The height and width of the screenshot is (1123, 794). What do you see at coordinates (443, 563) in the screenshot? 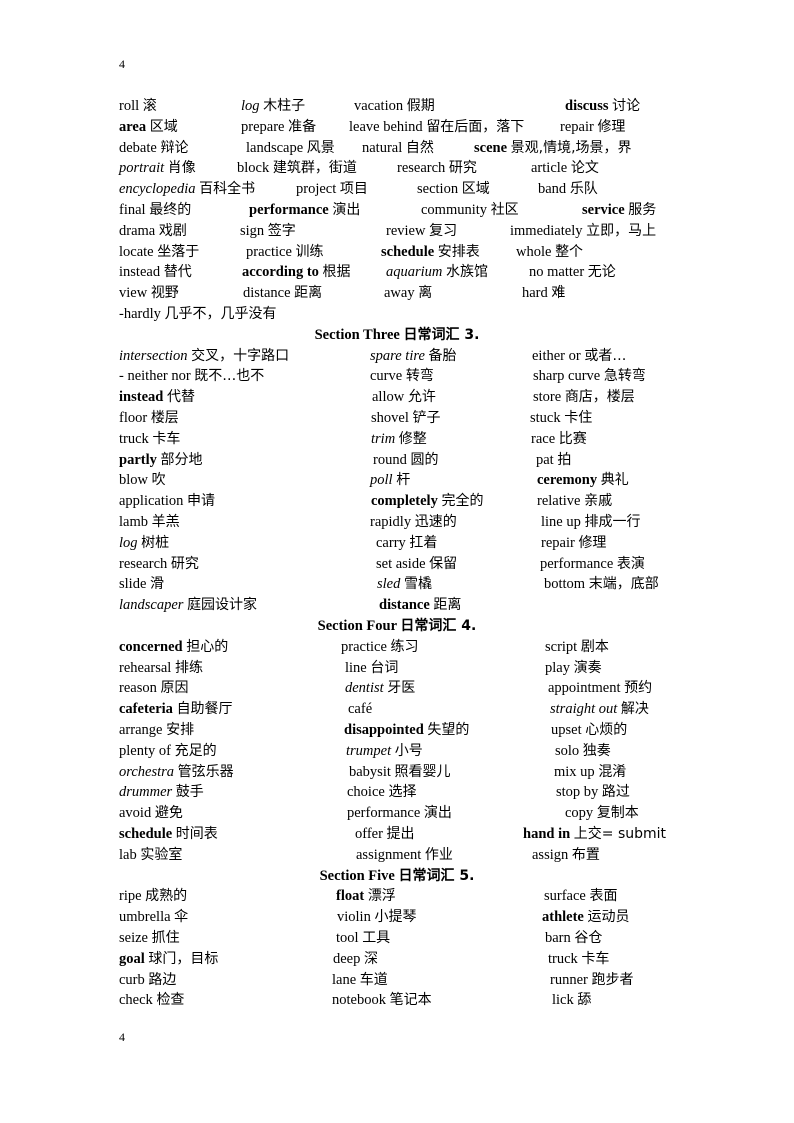
I see `chinese-meaning: 保留` at bounding box center [443, 563].